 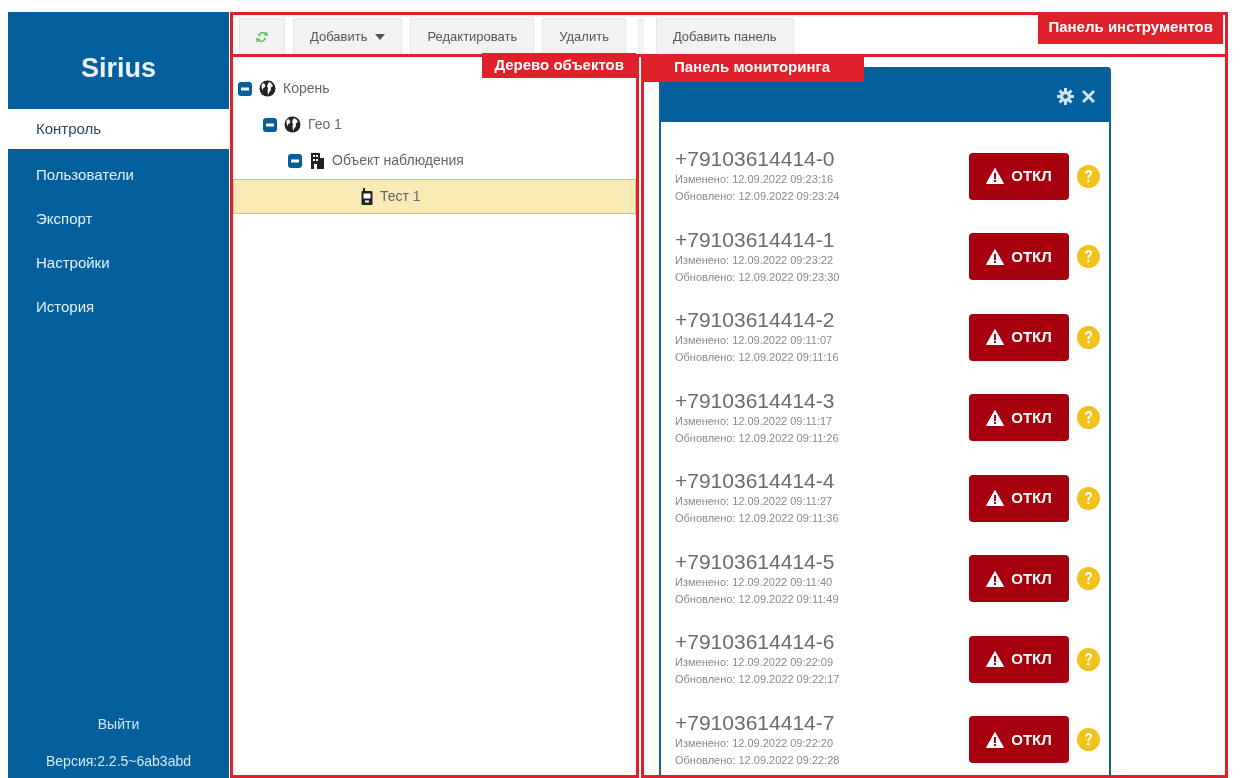 What do you see at coordinates (118, 761) in the screenshot?
I see `version-text: Версия:2.2.5~6ab3abd` at bounding box center [118, 761].